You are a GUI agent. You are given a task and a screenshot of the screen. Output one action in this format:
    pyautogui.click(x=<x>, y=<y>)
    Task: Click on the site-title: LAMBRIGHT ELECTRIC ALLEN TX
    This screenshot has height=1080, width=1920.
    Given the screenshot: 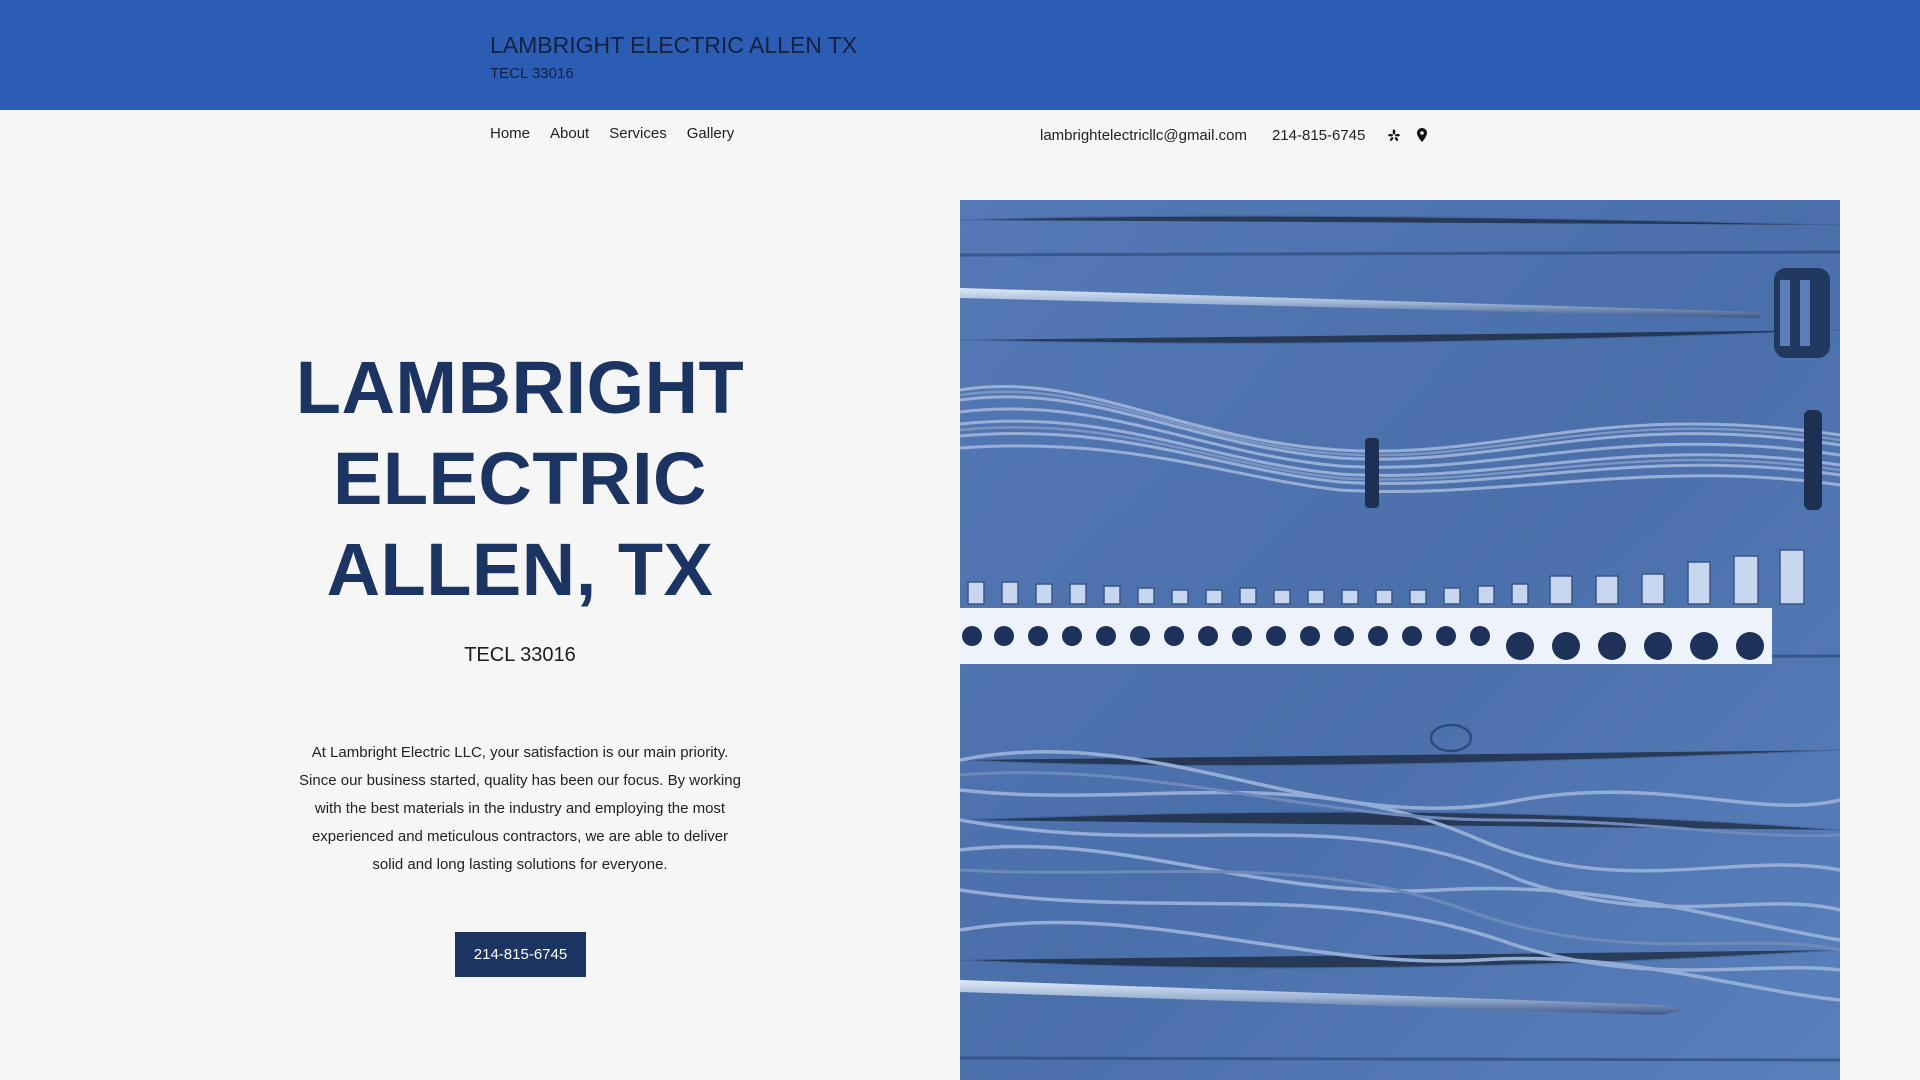 What is the action you would take?
    pyautogui.click(x=673, y=45)
    